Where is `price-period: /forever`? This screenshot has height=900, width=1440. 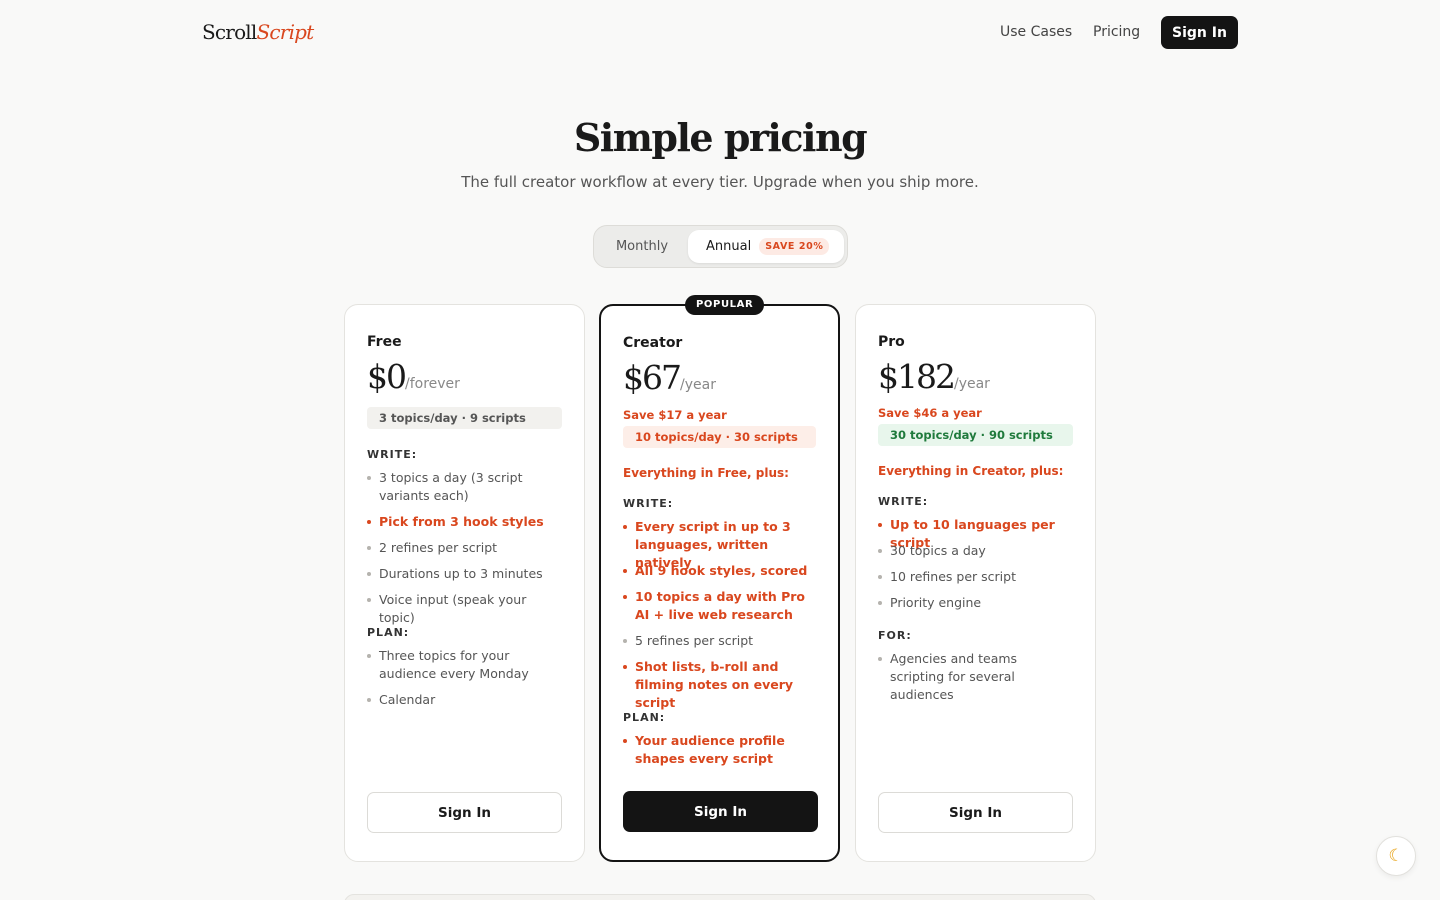
price-period: /forever is located at coordinates (432, 384).